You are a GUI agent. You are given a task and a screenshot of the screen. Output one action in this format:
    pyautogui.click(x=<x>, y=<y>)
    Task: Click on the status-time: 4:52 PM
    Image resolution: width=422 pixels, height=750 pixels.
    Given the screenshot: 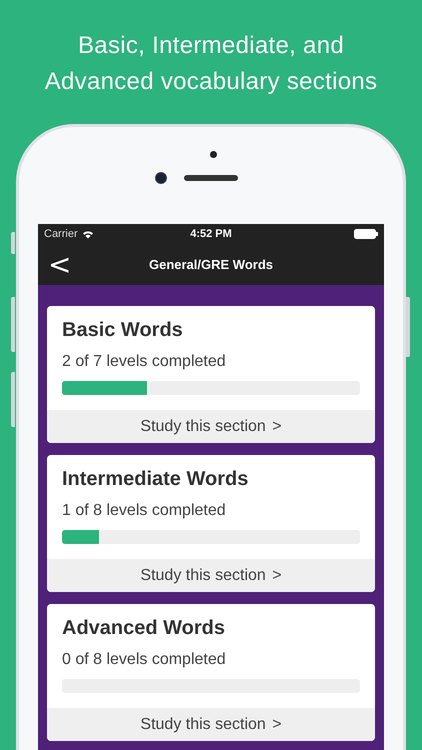 What is the action you would take?
    pyautogui.click(x=211, y=234)
    